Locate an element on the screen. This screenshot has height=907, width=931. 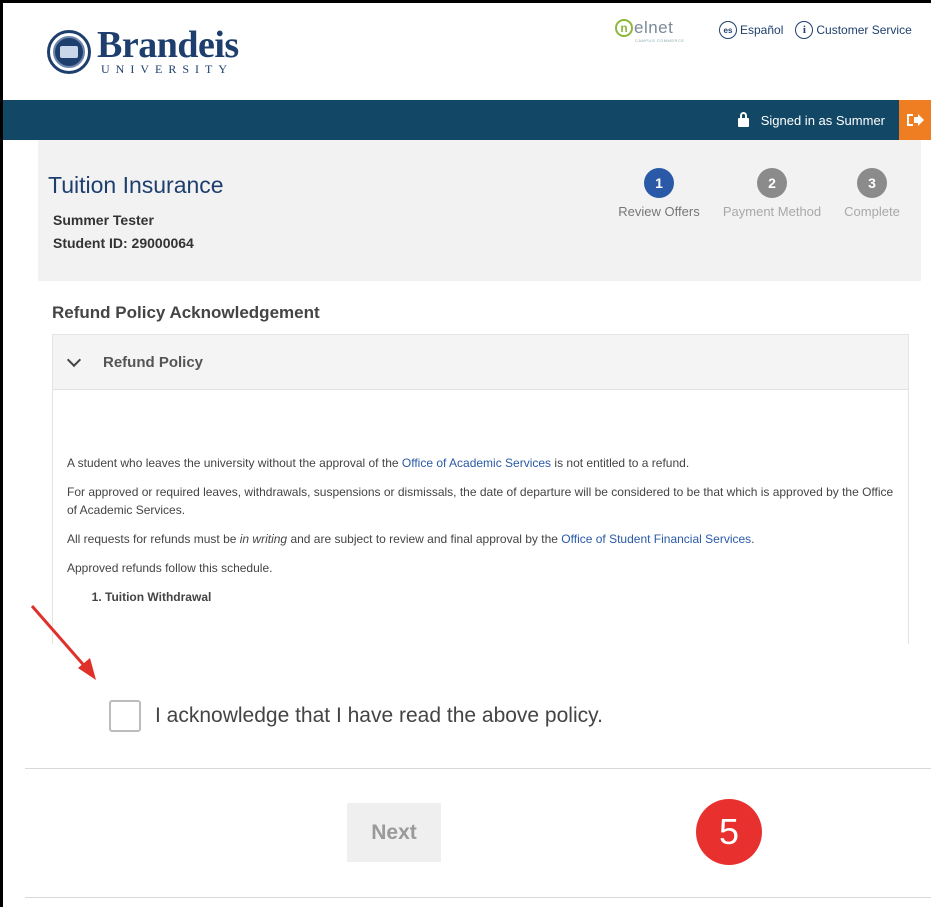
step-number-badge: 5 is located at coordinates (729, 832).